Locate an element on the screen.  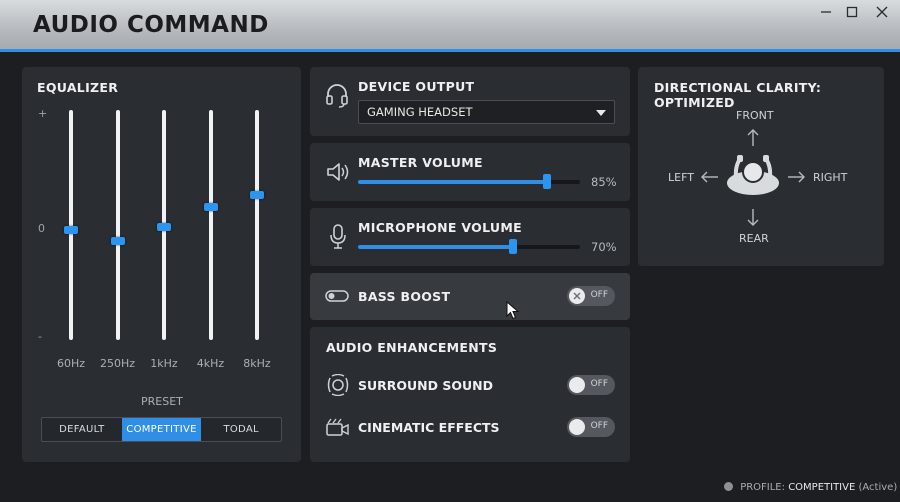
audio-enhancements-title: AUDIO ENHANCEMENTS is located at coordinates (412, 347).